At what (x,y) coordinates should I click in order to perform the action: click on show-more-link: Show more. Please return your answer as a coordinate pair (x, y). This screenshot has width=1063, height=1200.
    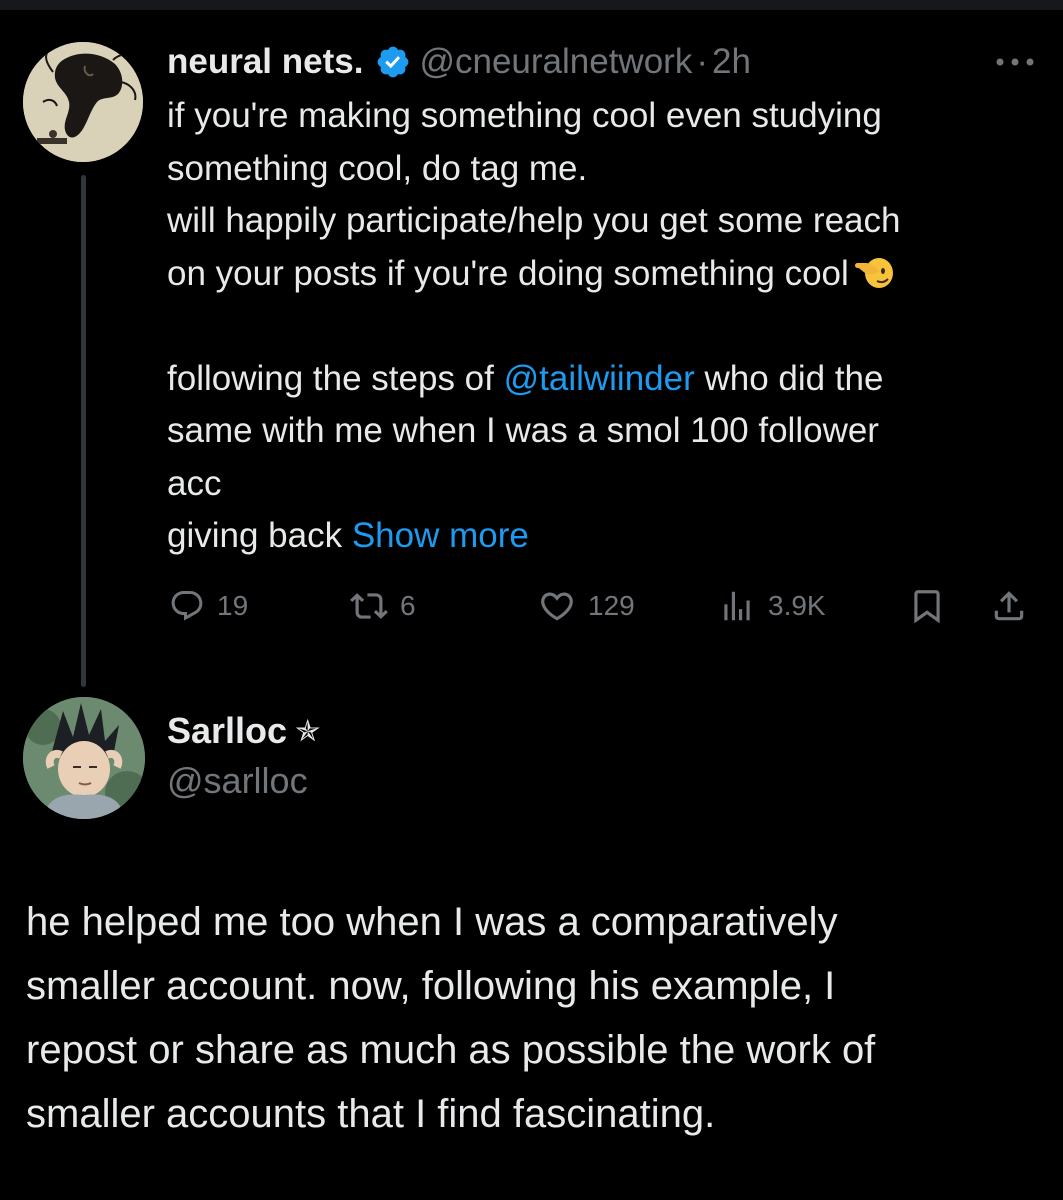
    Looking at the image, I should click on (440, 535).